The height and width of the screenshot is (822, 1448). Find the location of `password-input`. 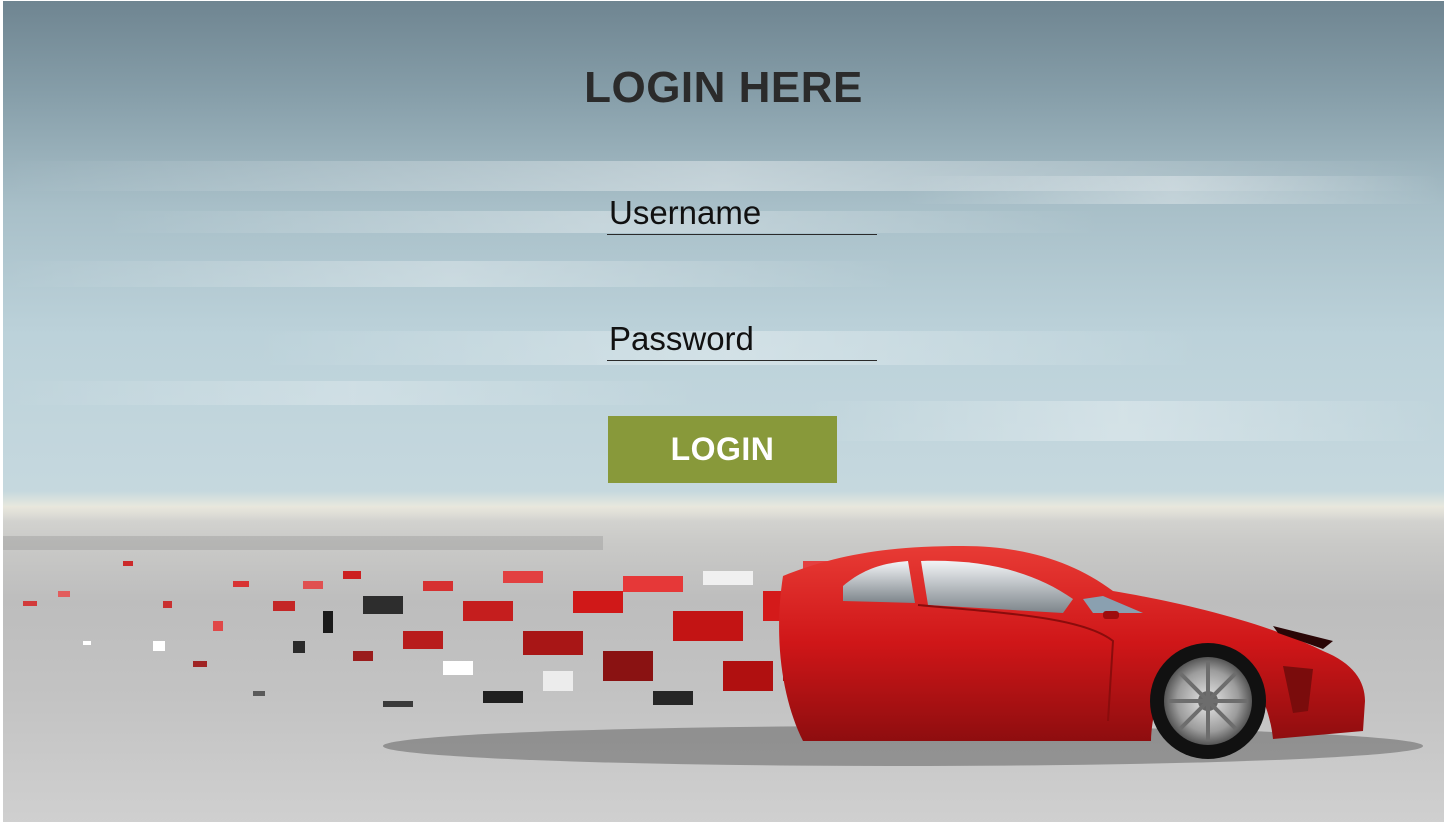

password-input is located at coordinates (742, 340).